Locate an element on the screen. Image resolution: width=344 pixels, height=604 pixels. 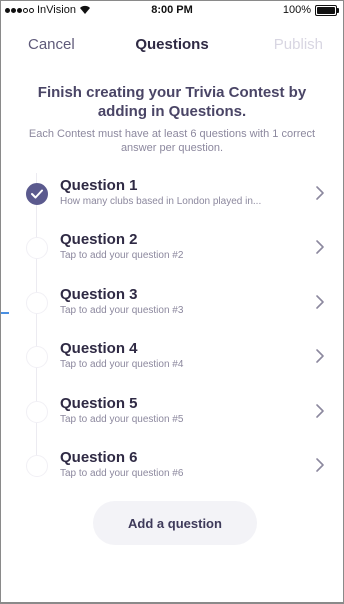
question-subtitle: Tap to add your question #5 is located at coordinates (122, 419).